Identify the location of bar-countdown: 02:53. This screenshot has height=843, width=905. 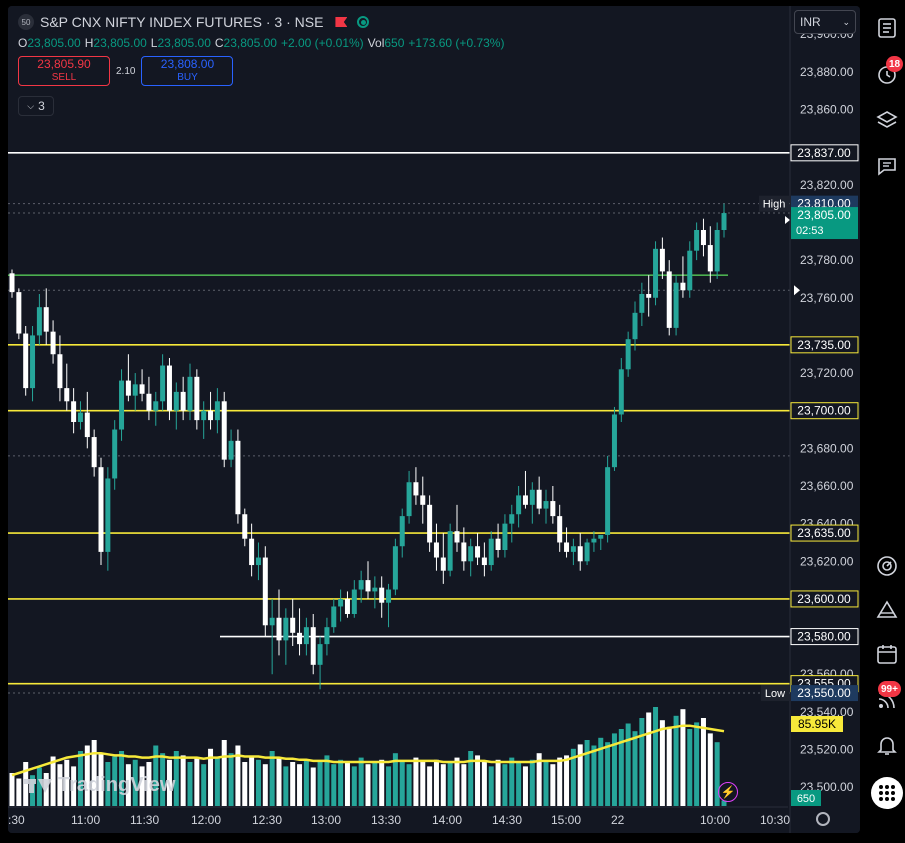
(810, 231).